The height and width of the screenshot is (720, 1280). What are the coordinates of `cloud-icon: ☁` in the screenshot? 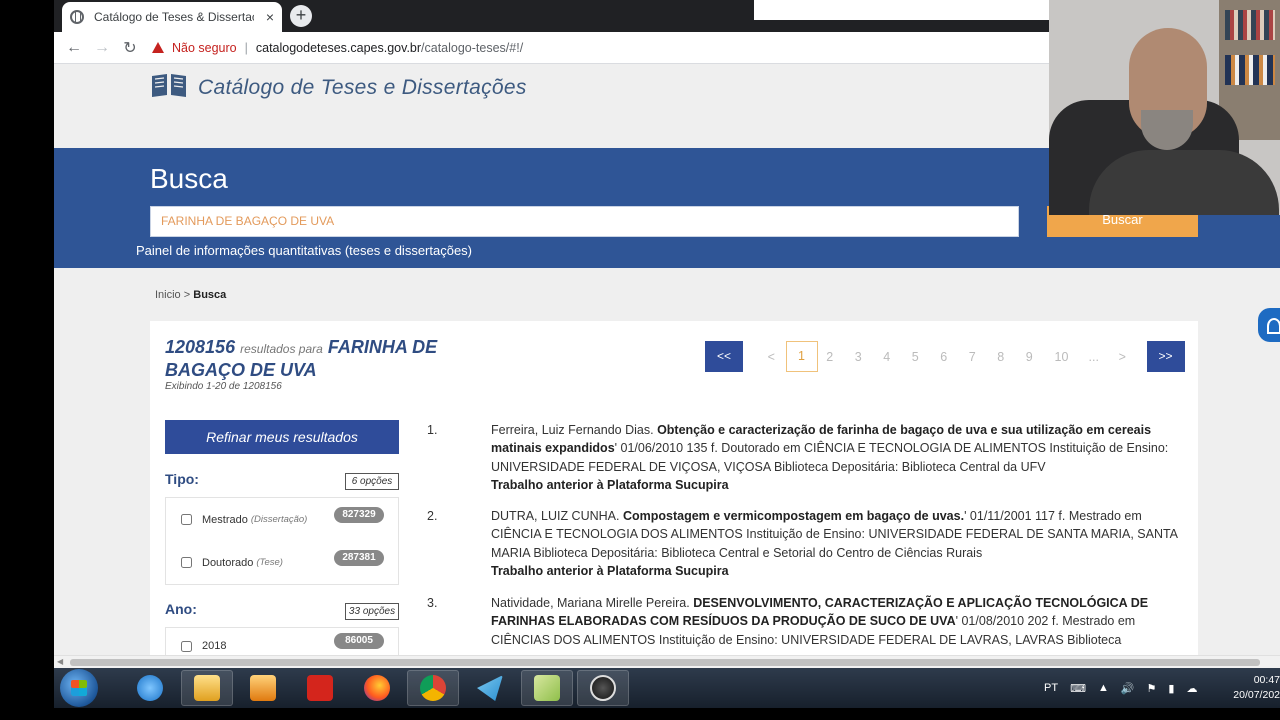 It's located at (1191, 688).